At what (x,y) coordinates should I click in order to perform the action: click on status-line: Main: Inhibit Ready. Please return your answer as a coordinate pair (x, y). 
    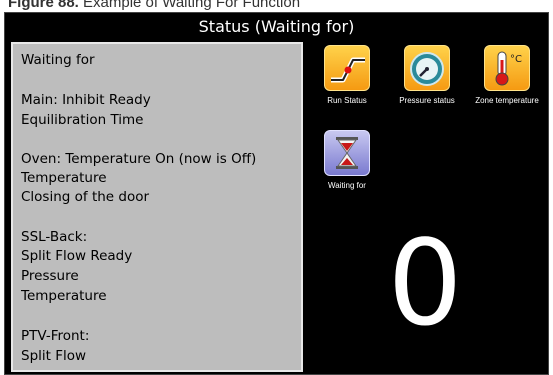
    Looking at the image, I should click on (86, 100).